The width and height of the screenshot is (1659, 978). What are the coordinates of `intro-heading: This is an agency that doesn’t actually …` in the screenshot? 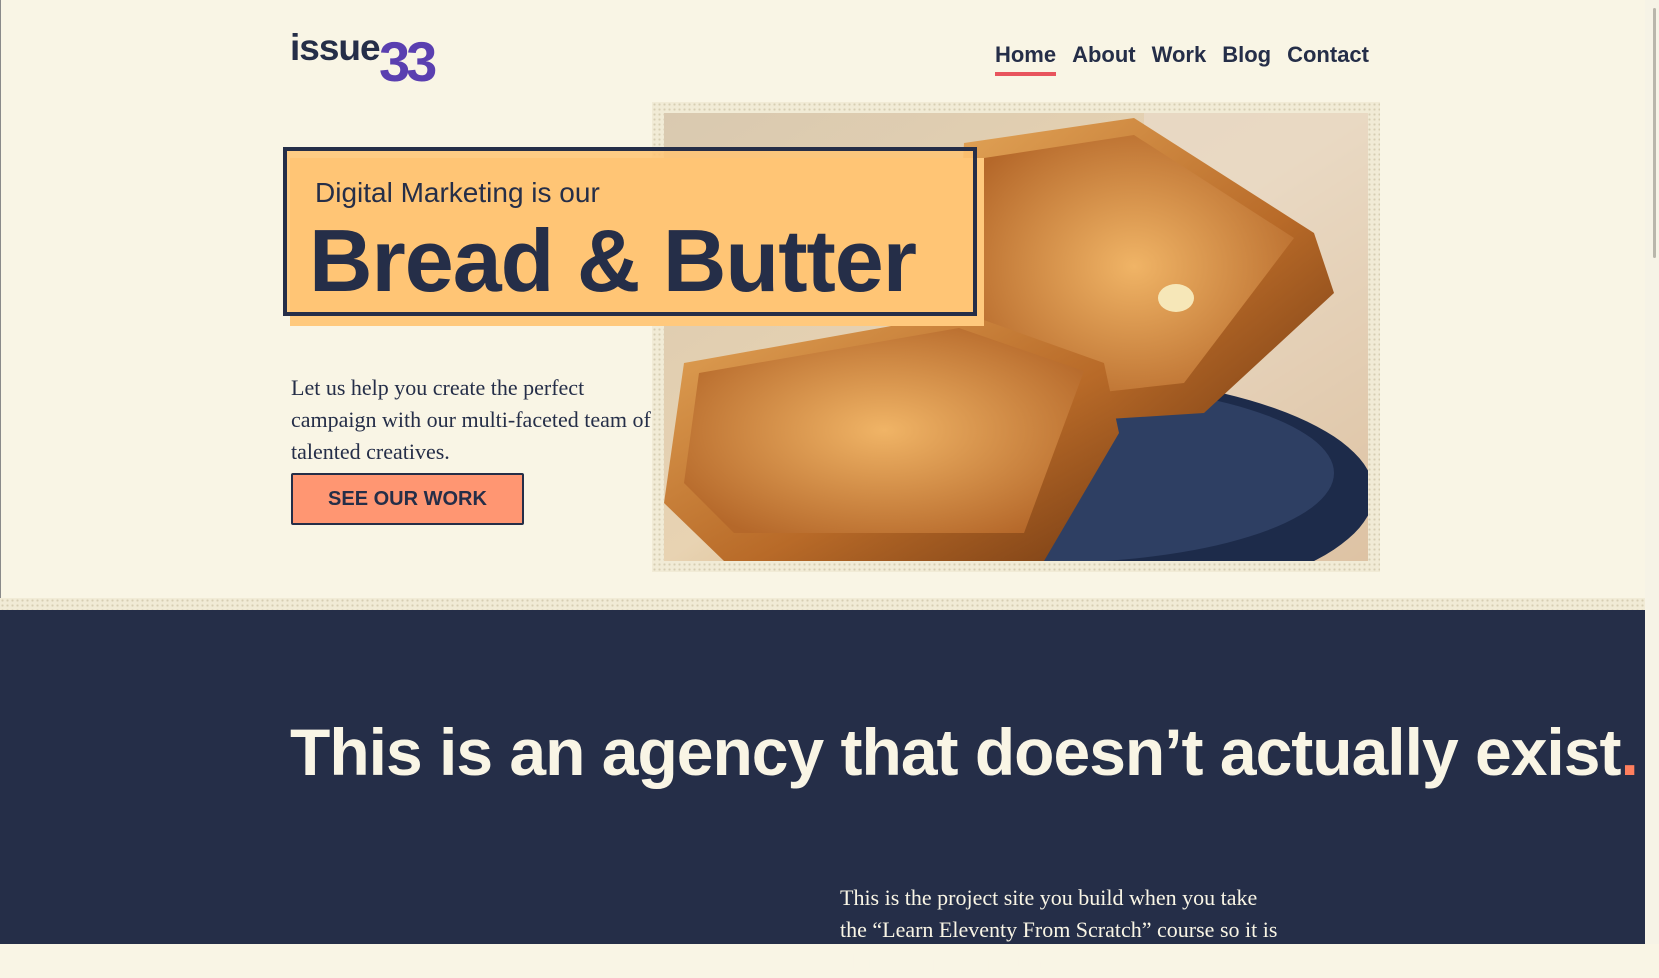 It's located at (964, 751).